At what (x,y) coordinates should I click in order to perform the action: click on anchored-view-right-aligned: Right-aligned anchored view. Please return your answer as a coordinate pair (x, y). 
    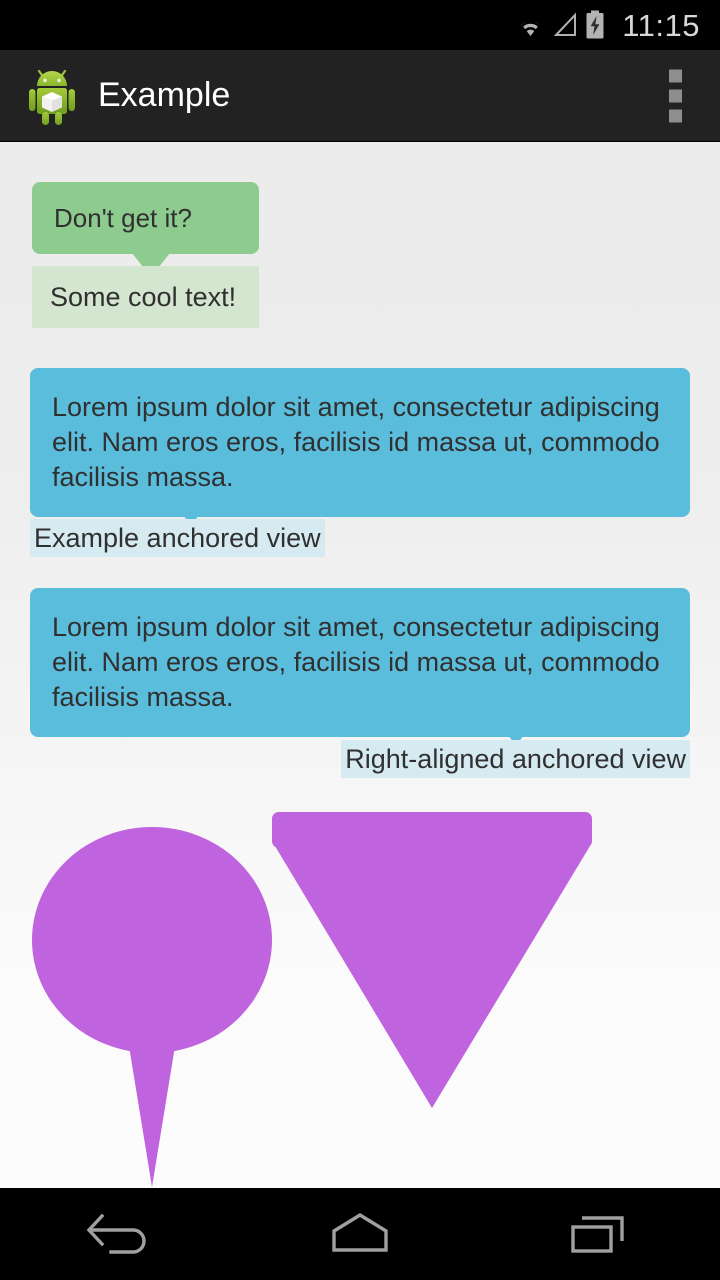
    Looking at the image, I should click on (515, 759).